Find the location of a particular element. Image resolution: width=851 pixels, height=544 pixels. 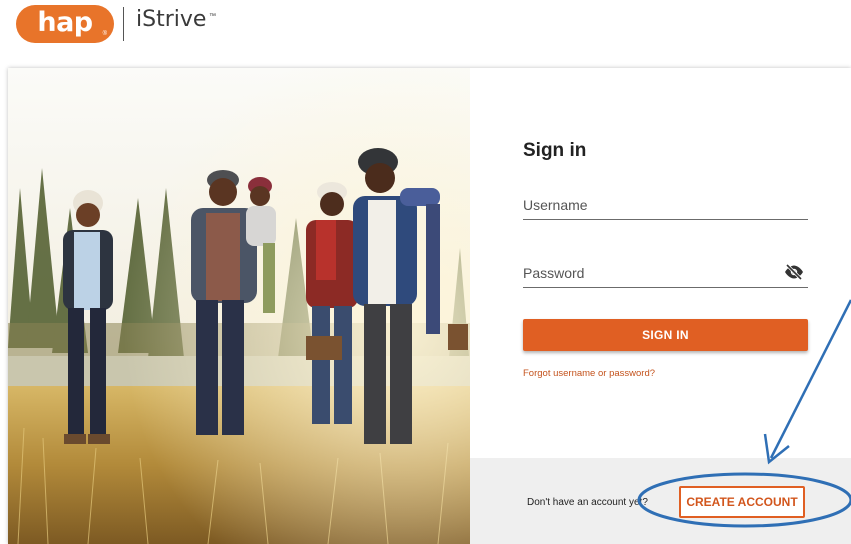

brand-name: iStrive is located at coordinates (171, 19).